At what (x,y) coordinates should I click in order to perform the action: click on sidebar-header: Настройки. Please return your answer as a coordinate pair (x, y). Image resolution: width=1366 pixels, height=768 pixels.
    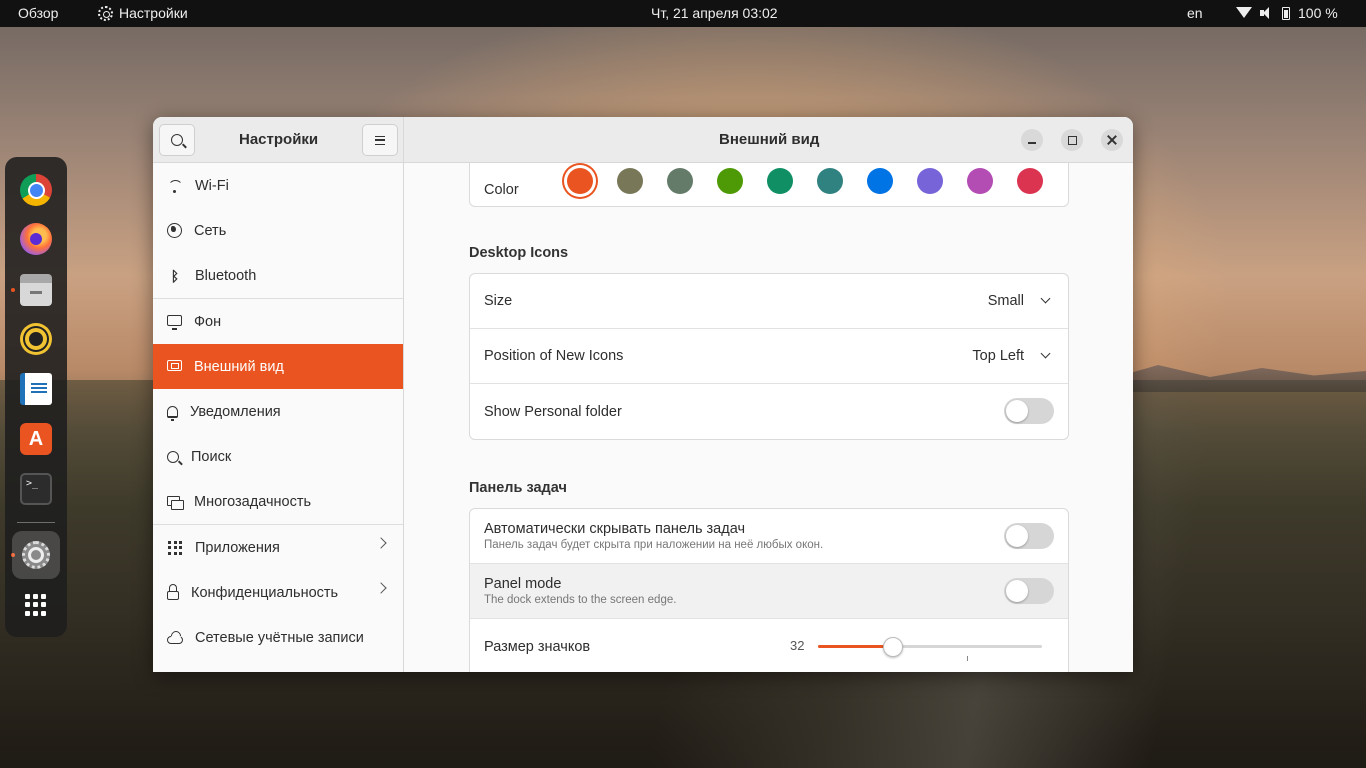
    Looking at the image, I should click on (278, 140).